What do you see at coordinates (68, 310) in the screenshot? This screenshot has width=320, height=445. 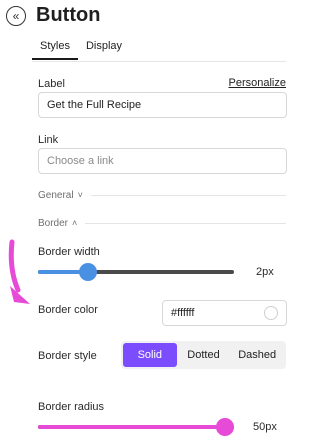 I see `border-color-label: Border color` at bounding box center [68, 310].